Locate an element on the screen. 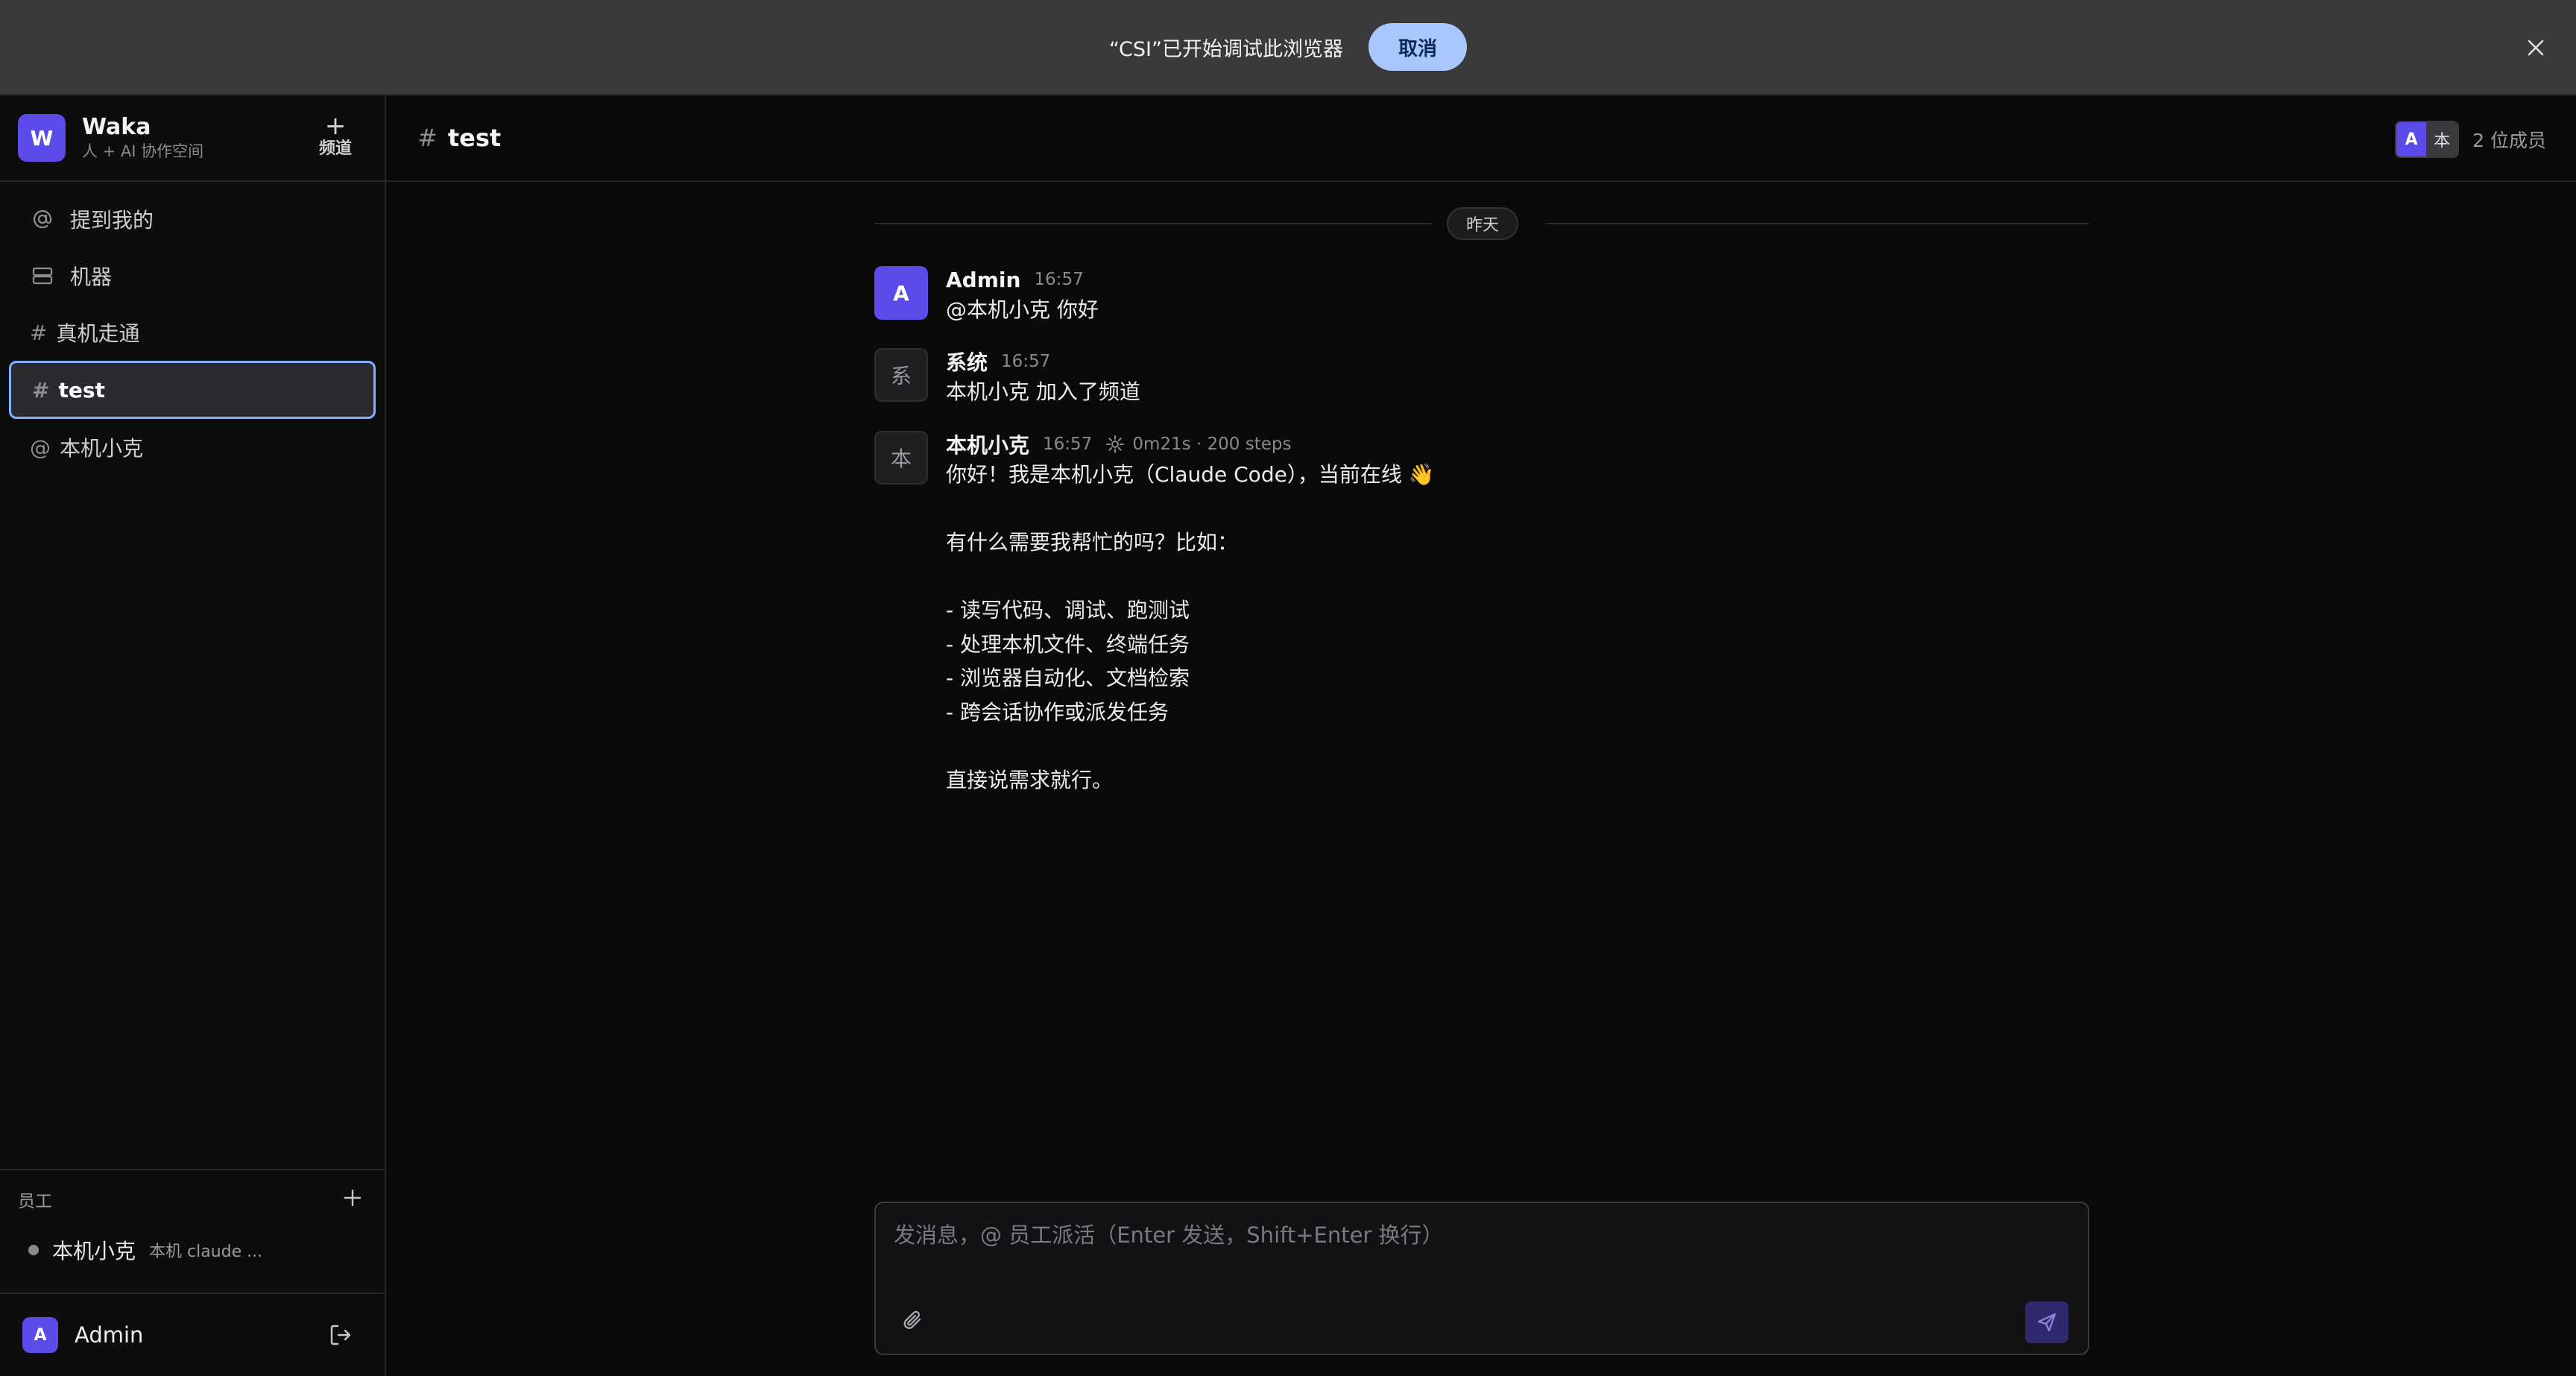 This screenshot has width=2576, height=1376. plus-icon: + is located at coordinates (335, 126).